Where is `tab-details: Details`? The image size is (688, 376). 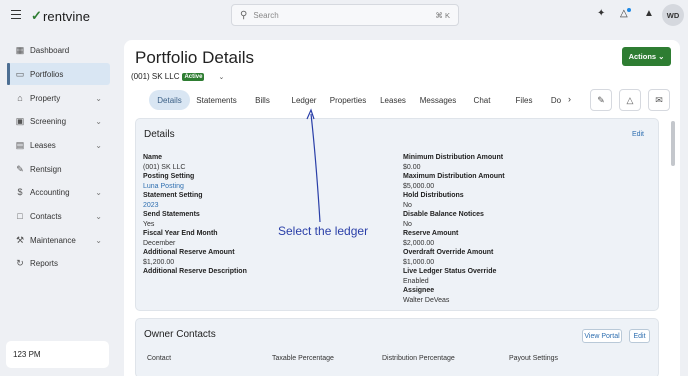 tab-details: Details is located at coordinates (169, 100).